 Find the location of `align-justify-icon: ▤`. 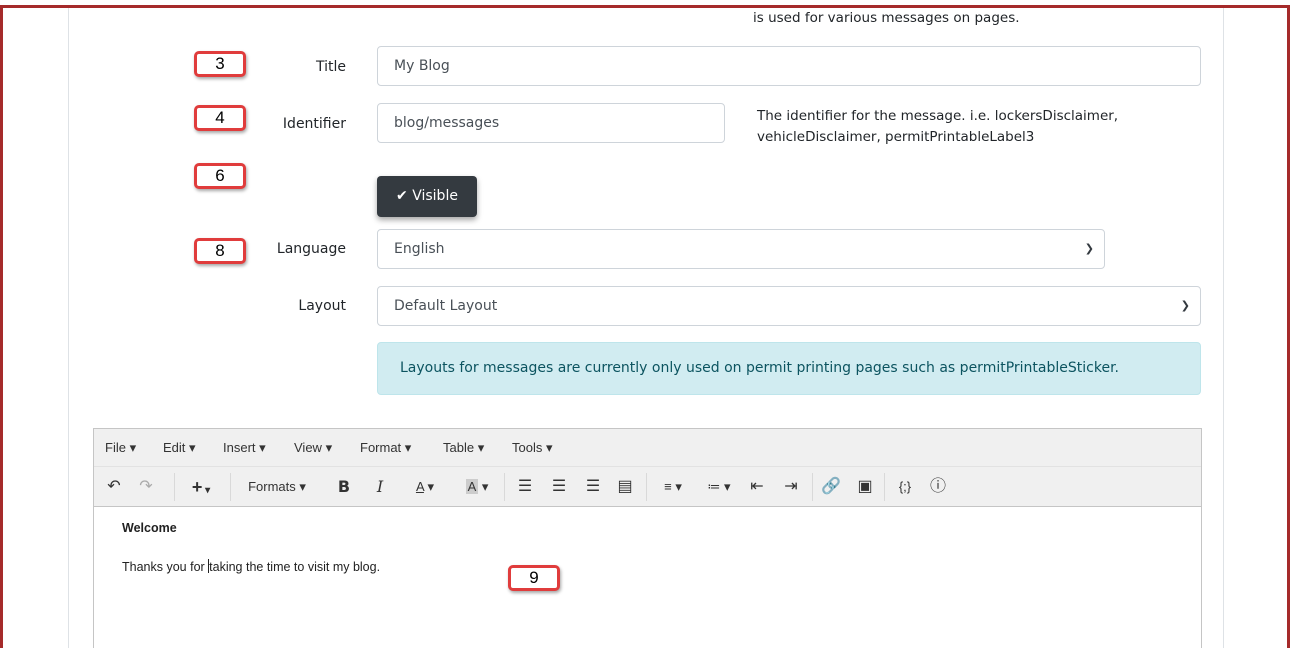

align-justify-icon: ▤ is located at coordinates (625, 487).